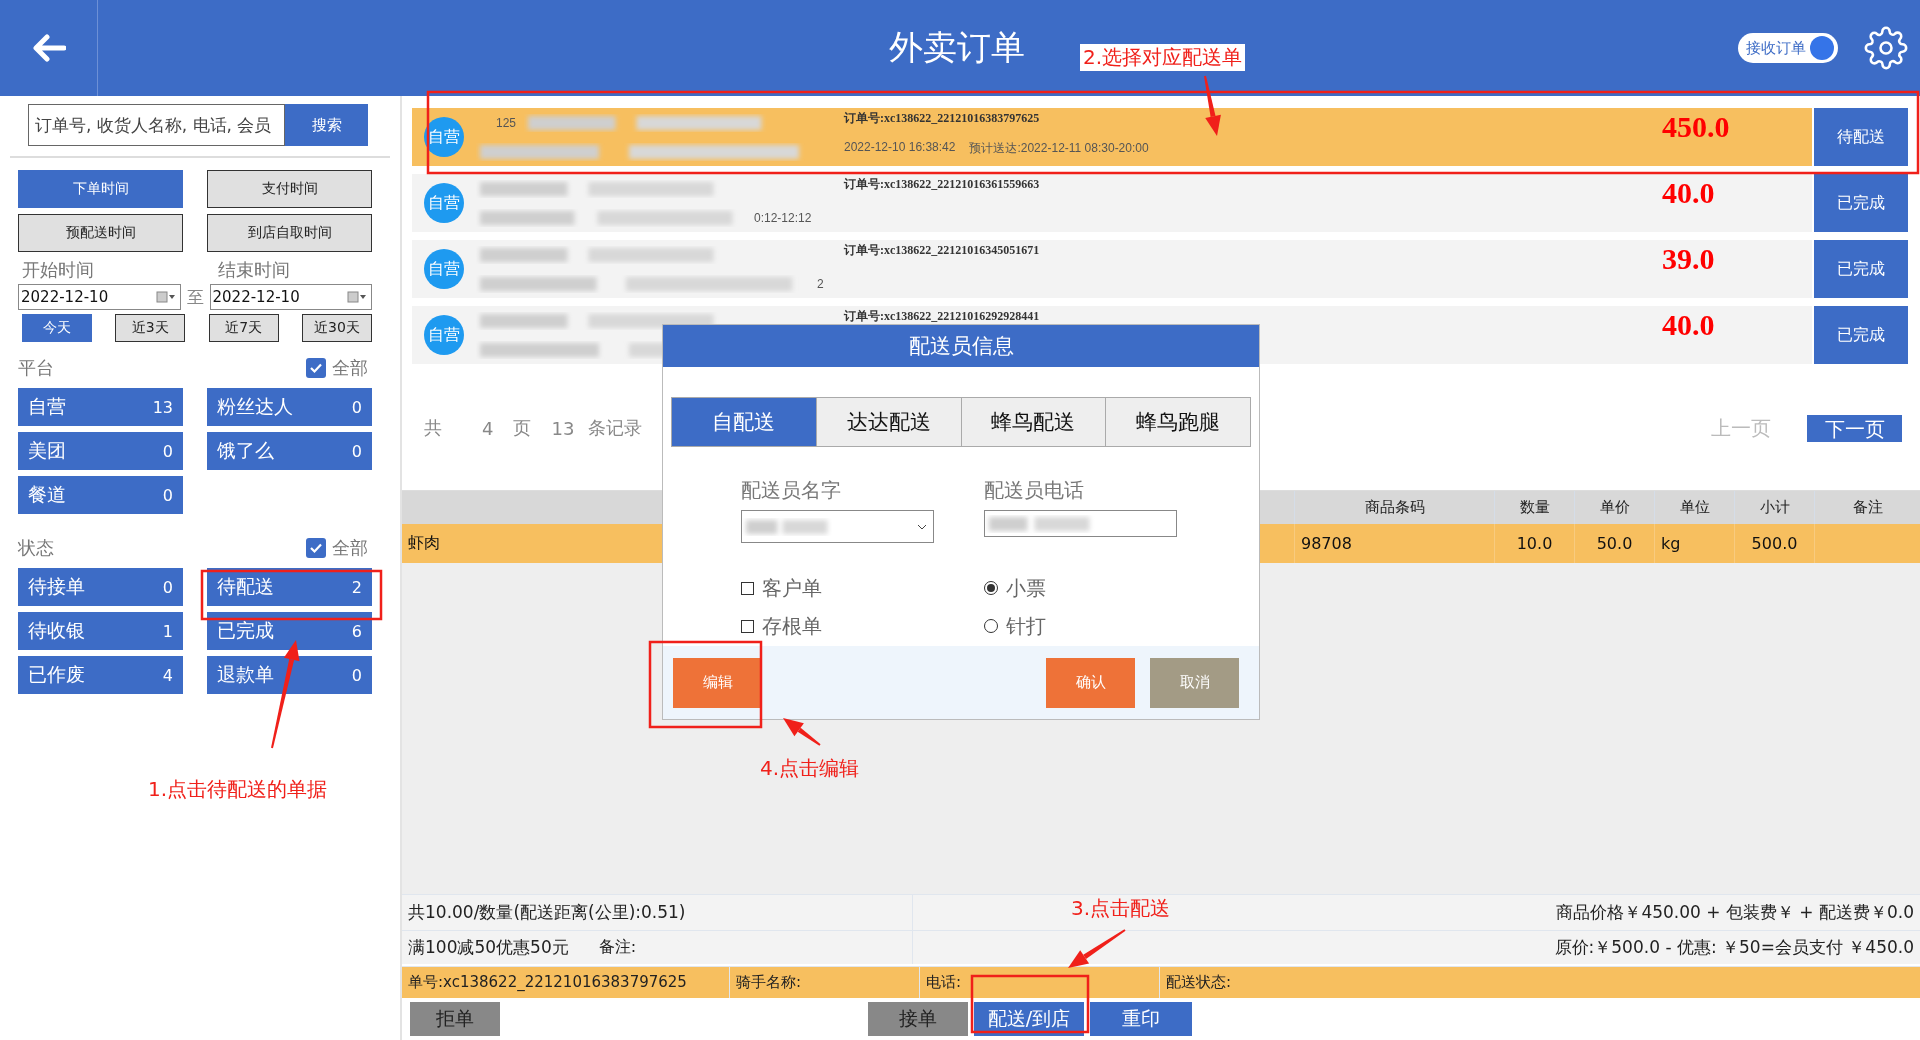 The height and width of the screenshot is (1040, 1920). I want to click on end-time-label: 结束时间, so click(253, 270).